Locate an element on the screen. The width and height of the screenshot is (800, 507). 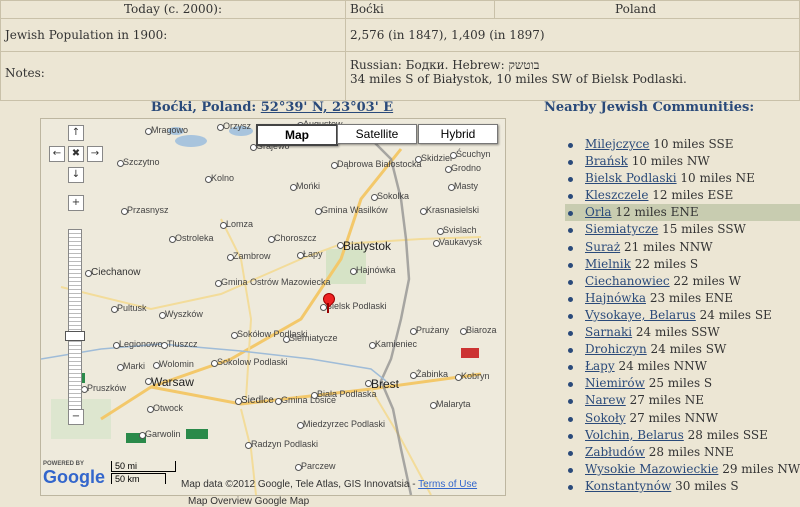
community-distance: 23 miles ENE is located at coordinates (690, 297).